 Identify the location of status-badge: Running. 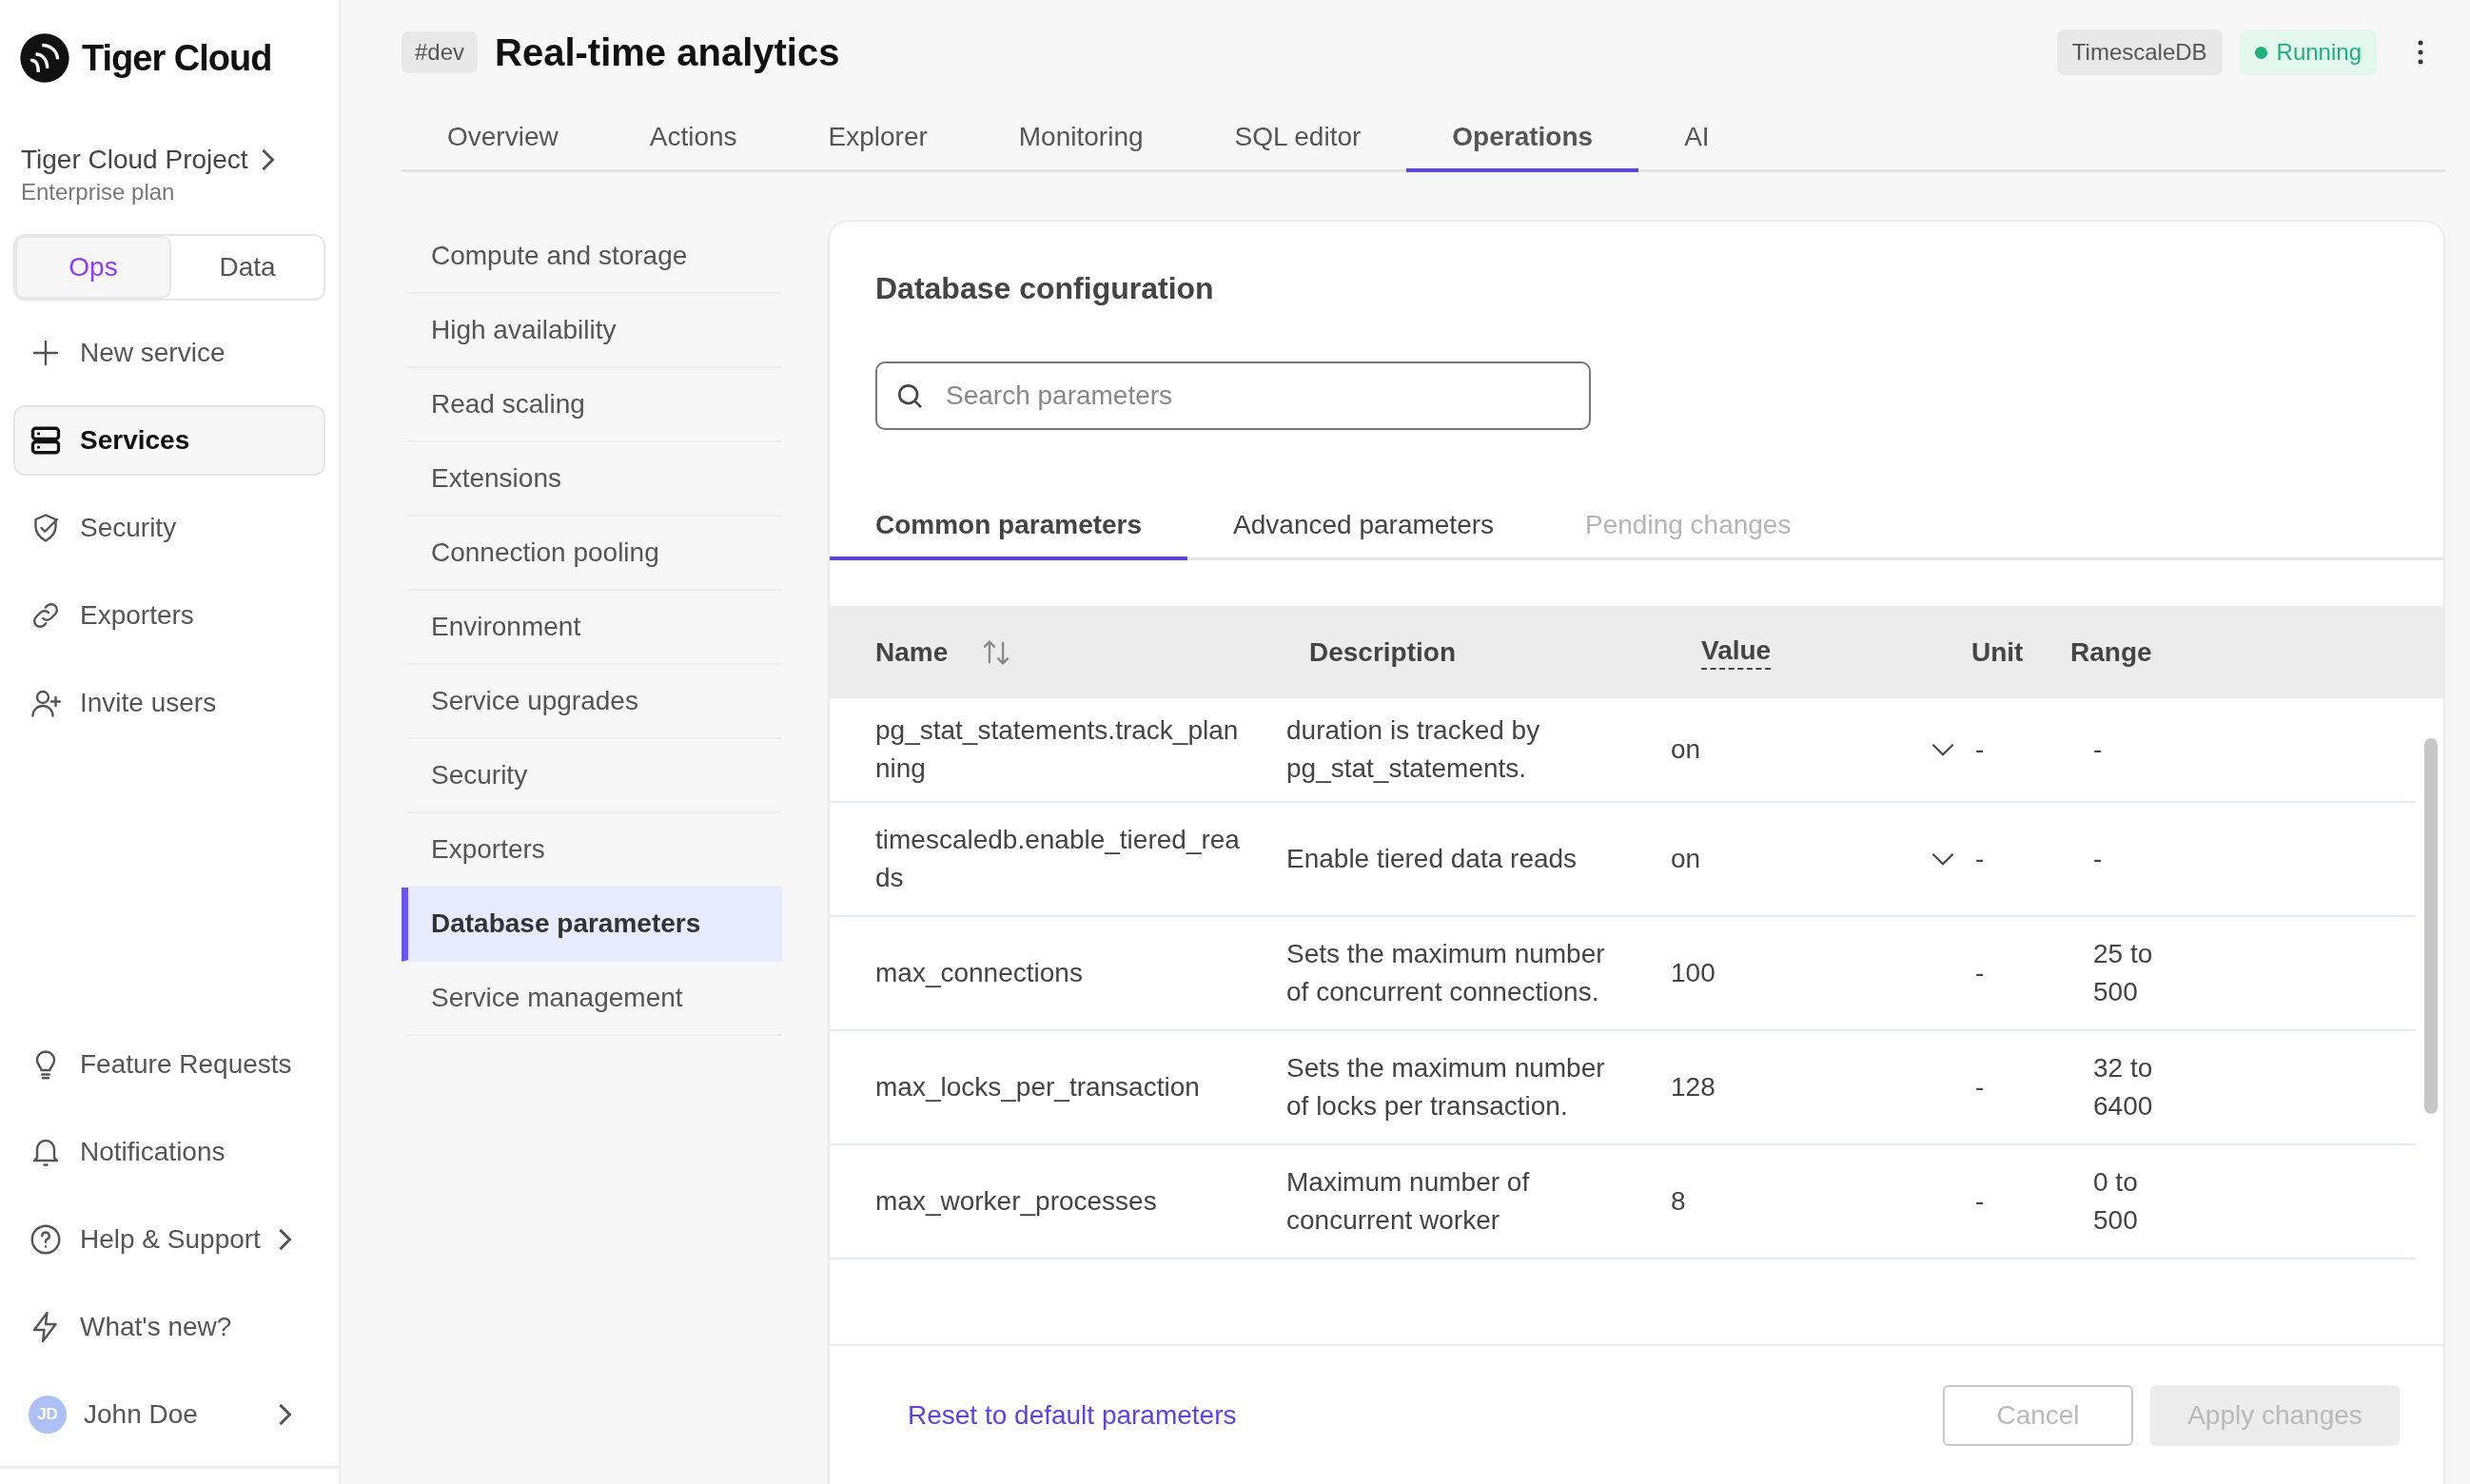
(2308, 52).